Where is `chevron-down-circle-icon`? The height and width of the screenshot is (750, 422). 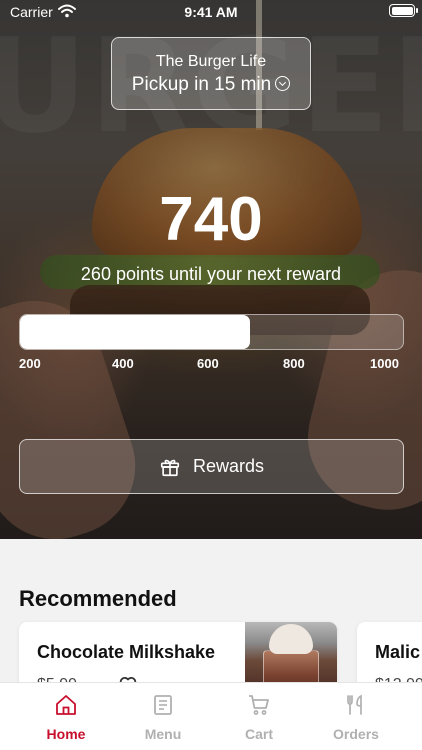 chevron-down-circle-icon is located at coordinates (283, 83).